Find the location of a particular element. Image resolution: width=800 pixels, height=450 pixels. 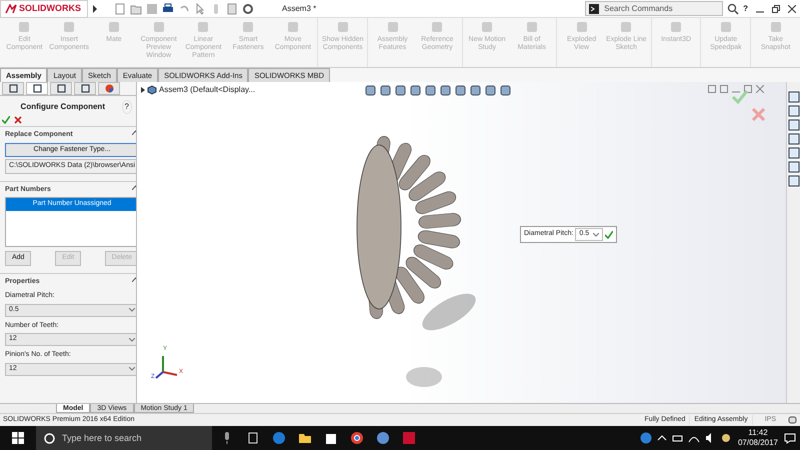

file-explorer-icon is located at coordinates (305, 438).